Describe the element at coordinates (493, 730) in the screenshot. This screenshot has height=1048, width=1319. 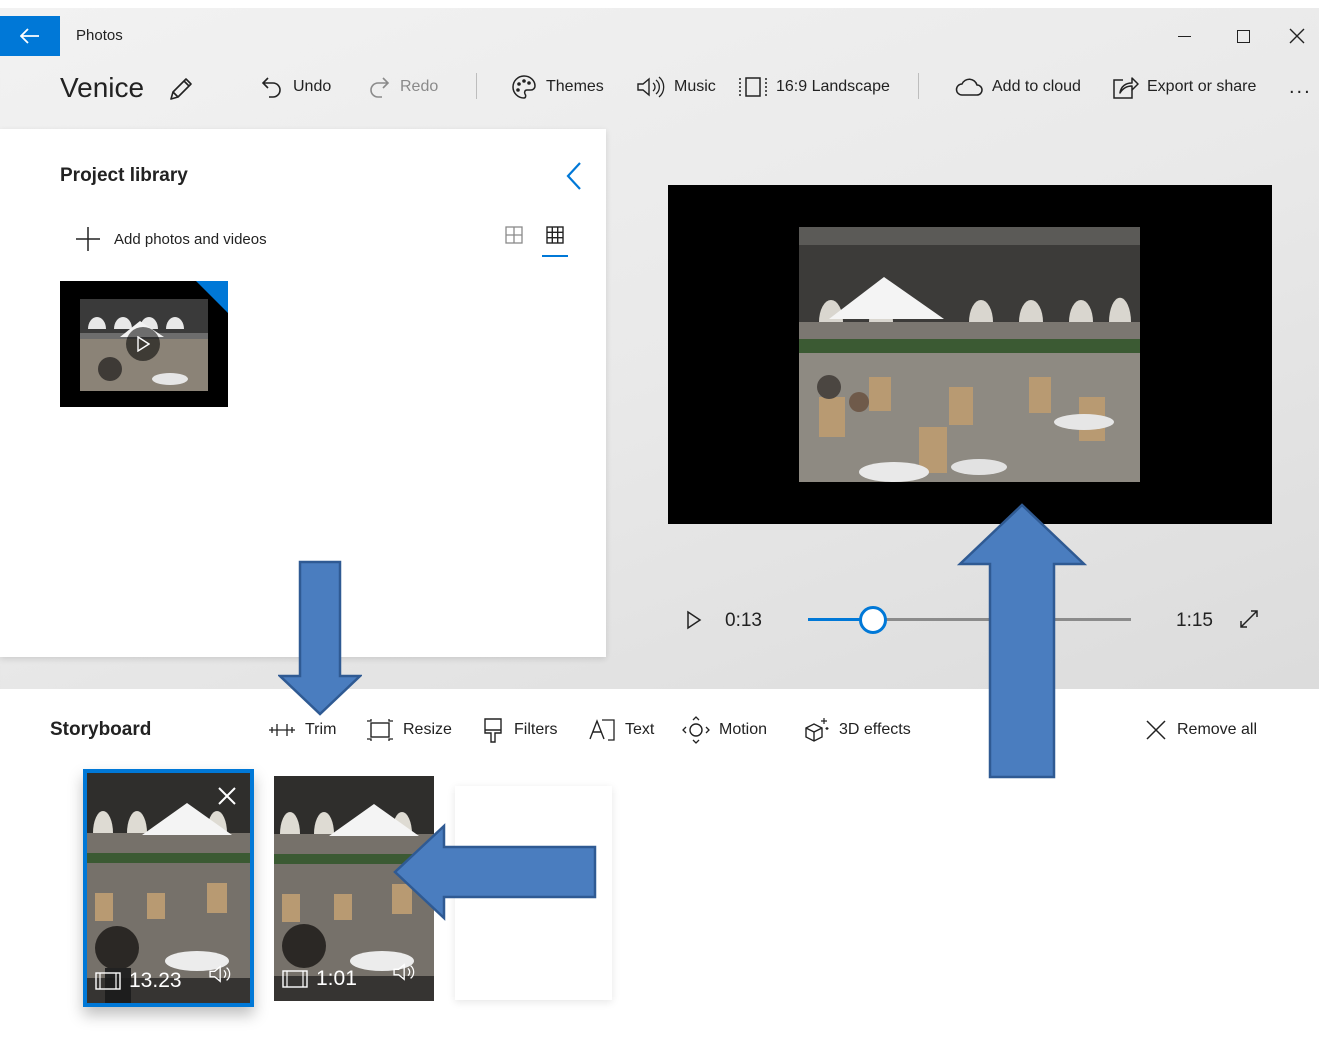
I see `paintbrush-icon` at that location.